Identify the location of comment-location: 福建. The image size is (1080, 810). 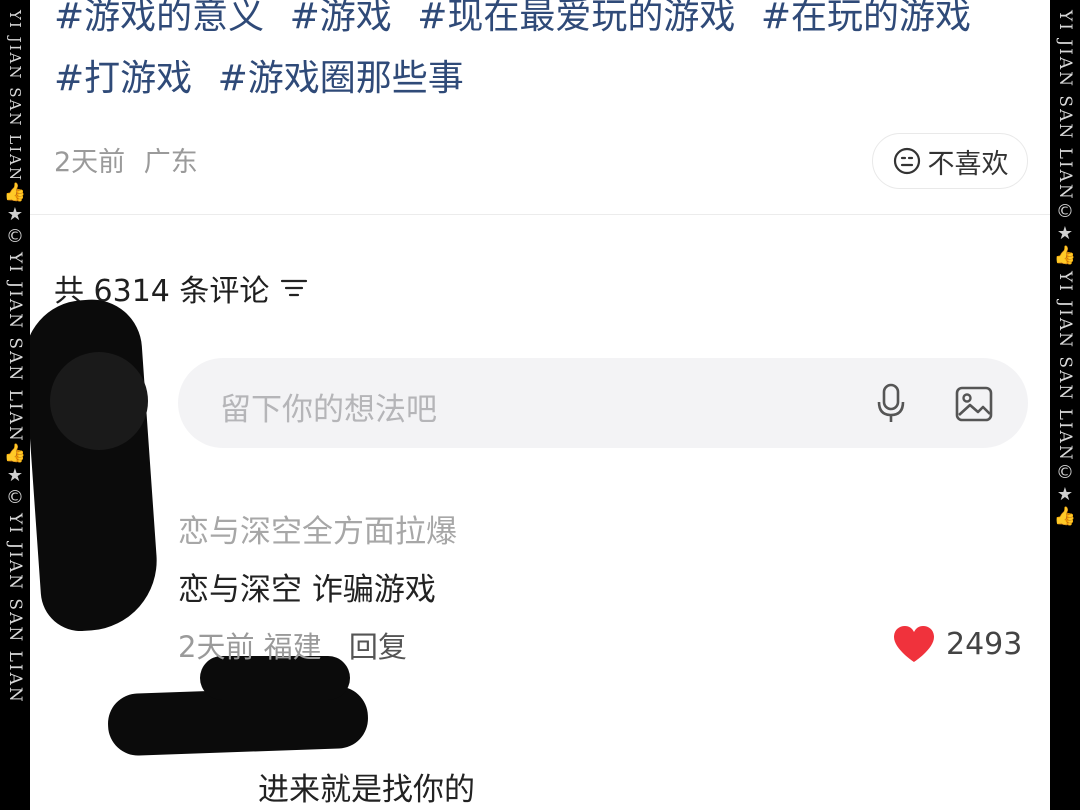
(292, 647).